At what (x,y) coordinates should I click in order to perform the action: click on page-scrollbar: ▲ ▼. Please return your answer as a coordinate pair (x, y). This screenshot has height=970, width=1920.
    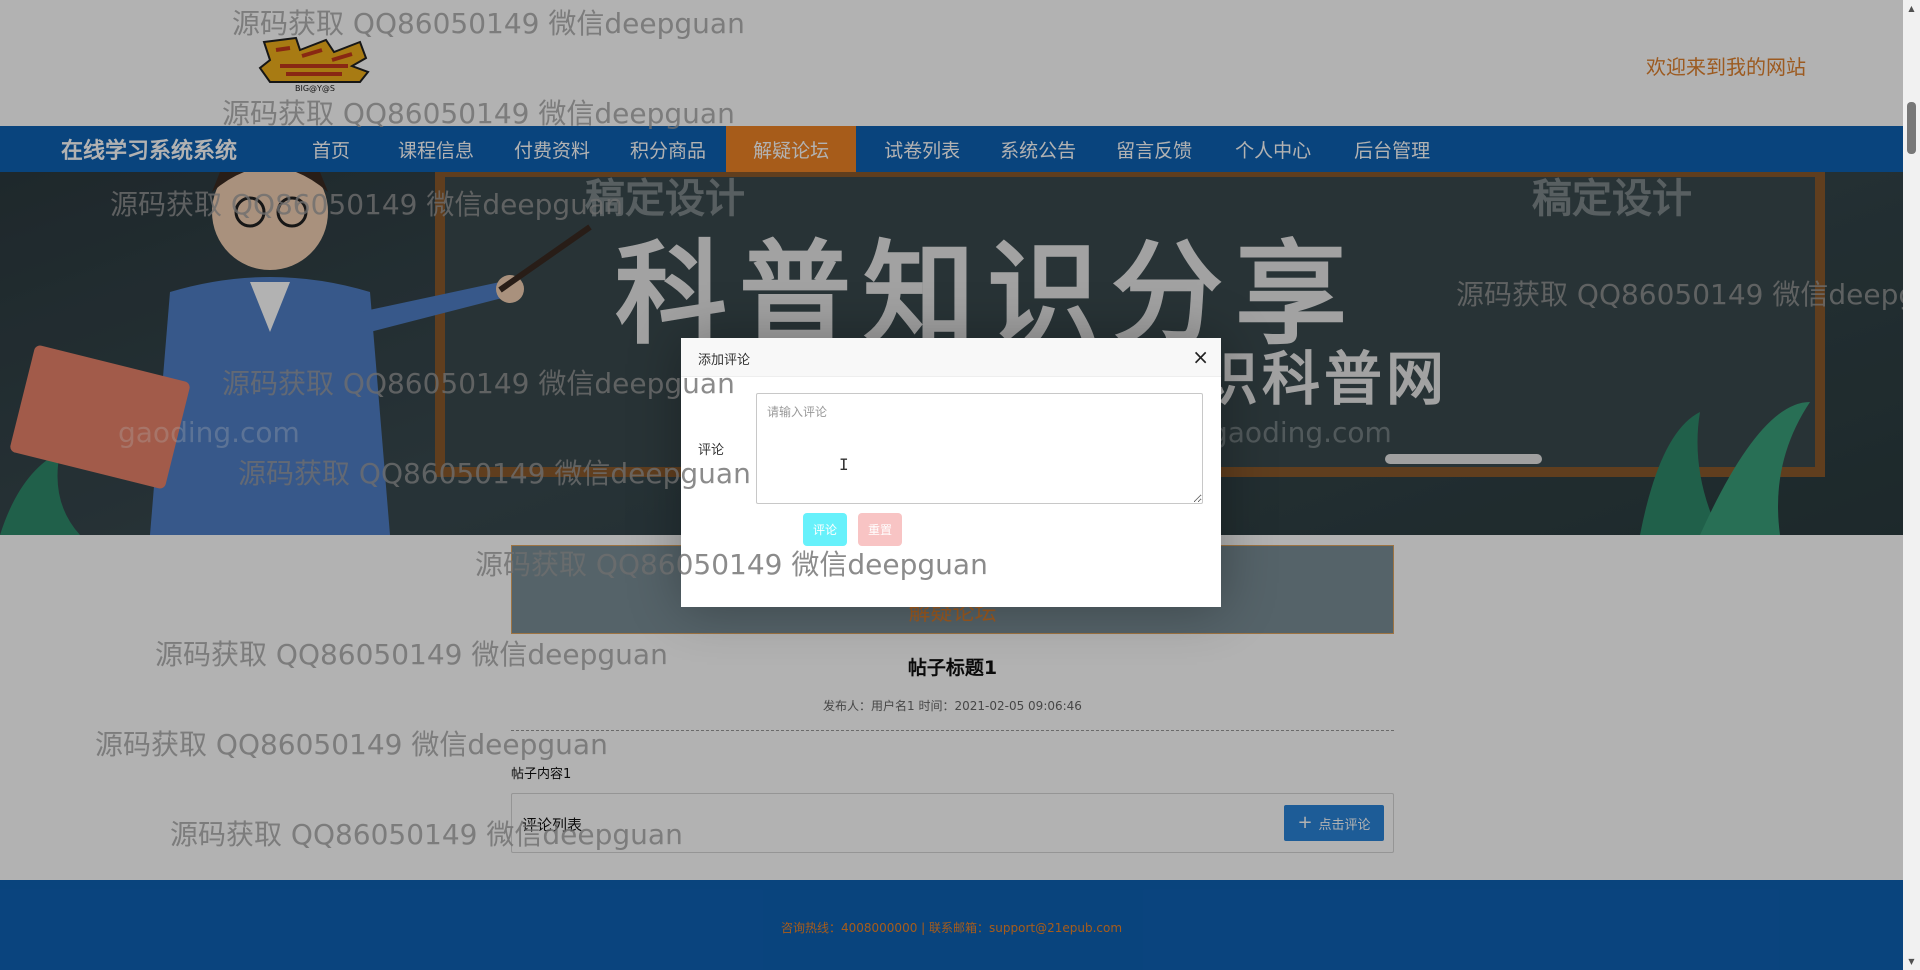
    Looking at the image, I should click on (1911, 485).